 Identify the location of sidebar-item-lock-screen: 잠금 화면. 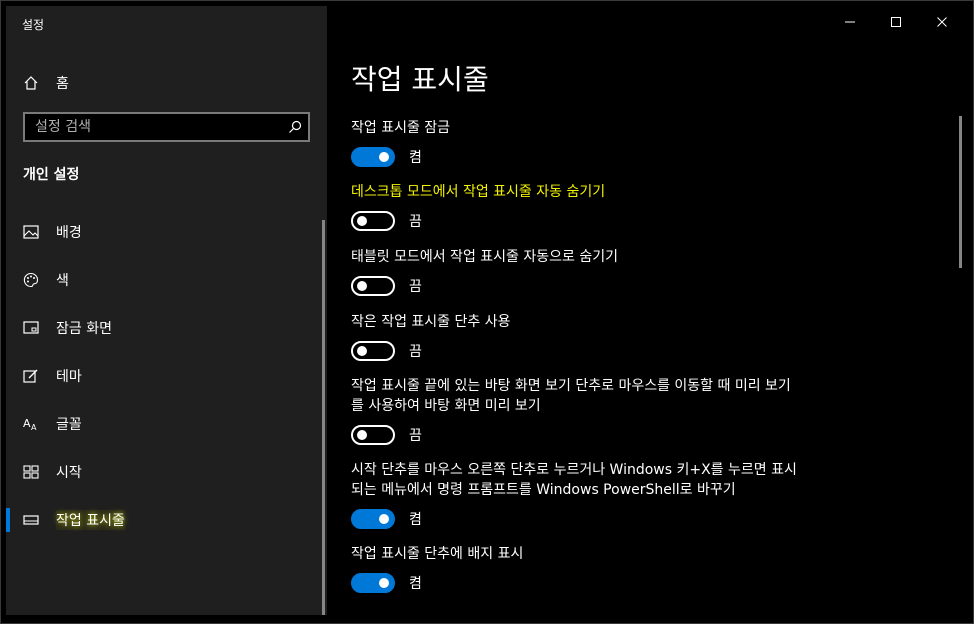
(166, 328).